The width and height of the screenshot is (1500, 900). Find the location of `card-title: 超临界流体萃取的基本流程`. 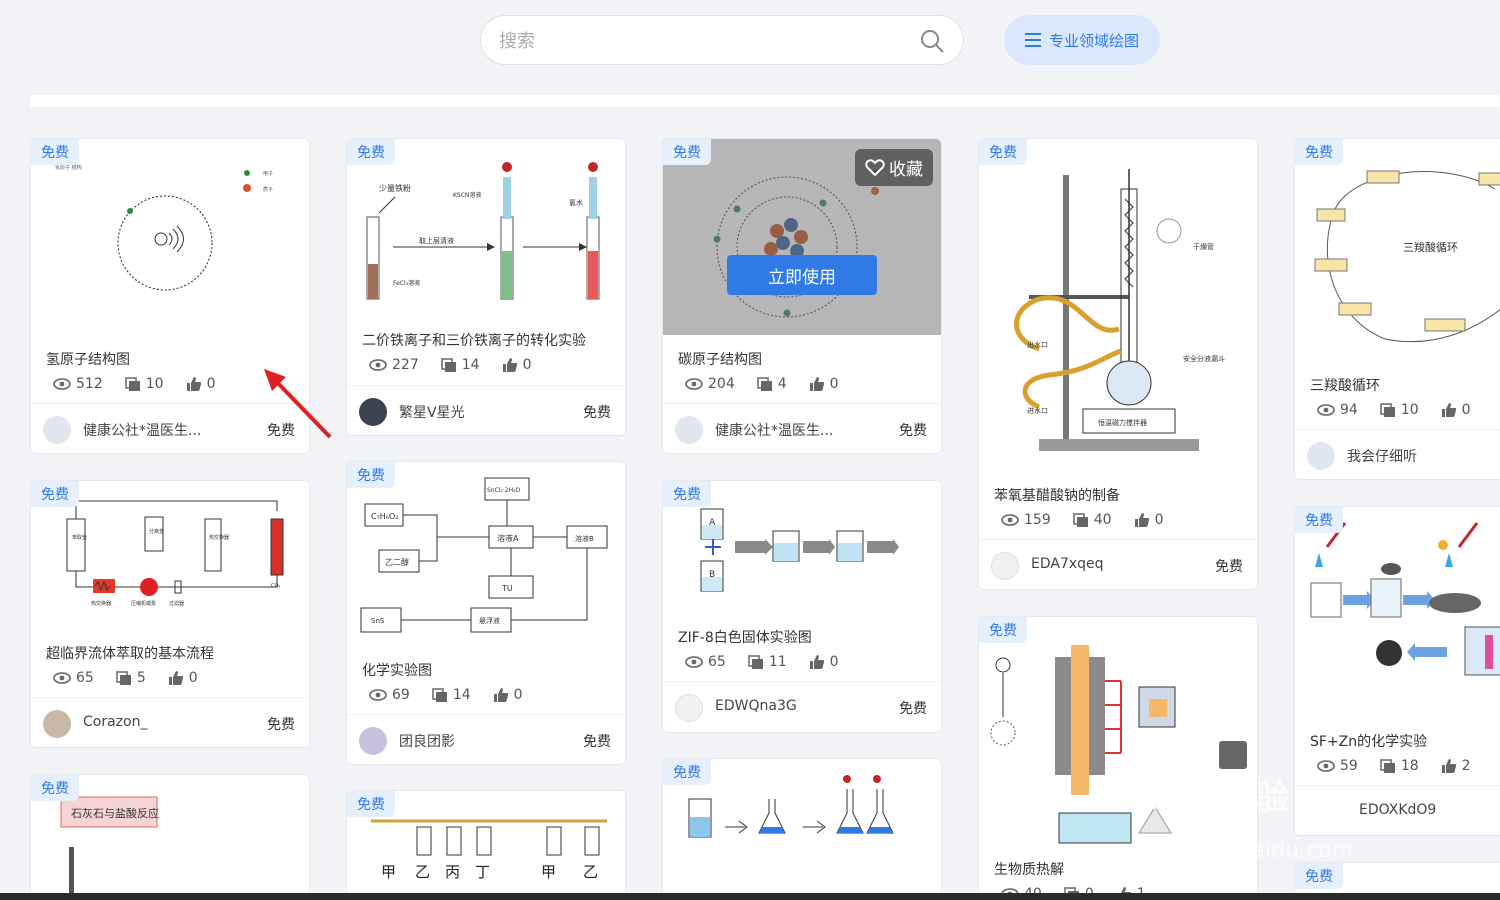

card-title: 超临界流体萃取的基本流程 is located at coordinates (130, 653).